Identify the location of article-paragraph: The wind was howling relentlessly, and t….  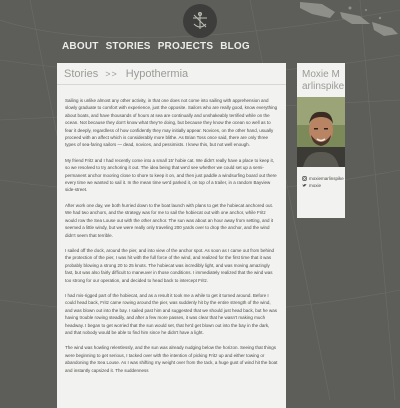
(171, 359).